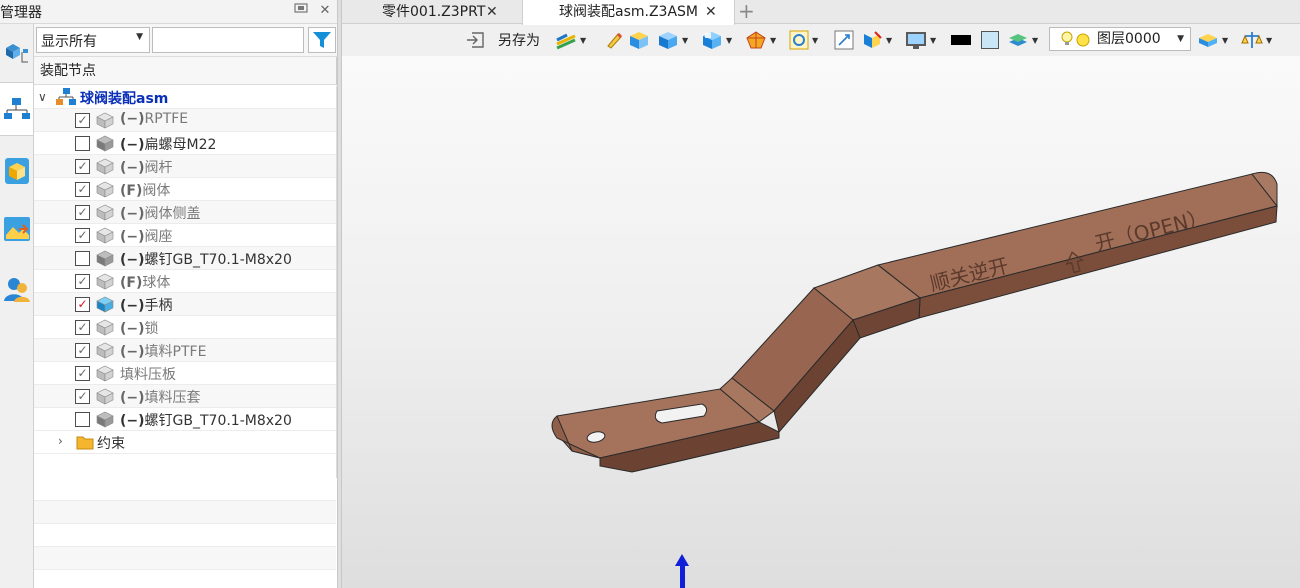 This screenshot has height=588, width=1300. I want to click on fit-window-icon, so click(844, 40).